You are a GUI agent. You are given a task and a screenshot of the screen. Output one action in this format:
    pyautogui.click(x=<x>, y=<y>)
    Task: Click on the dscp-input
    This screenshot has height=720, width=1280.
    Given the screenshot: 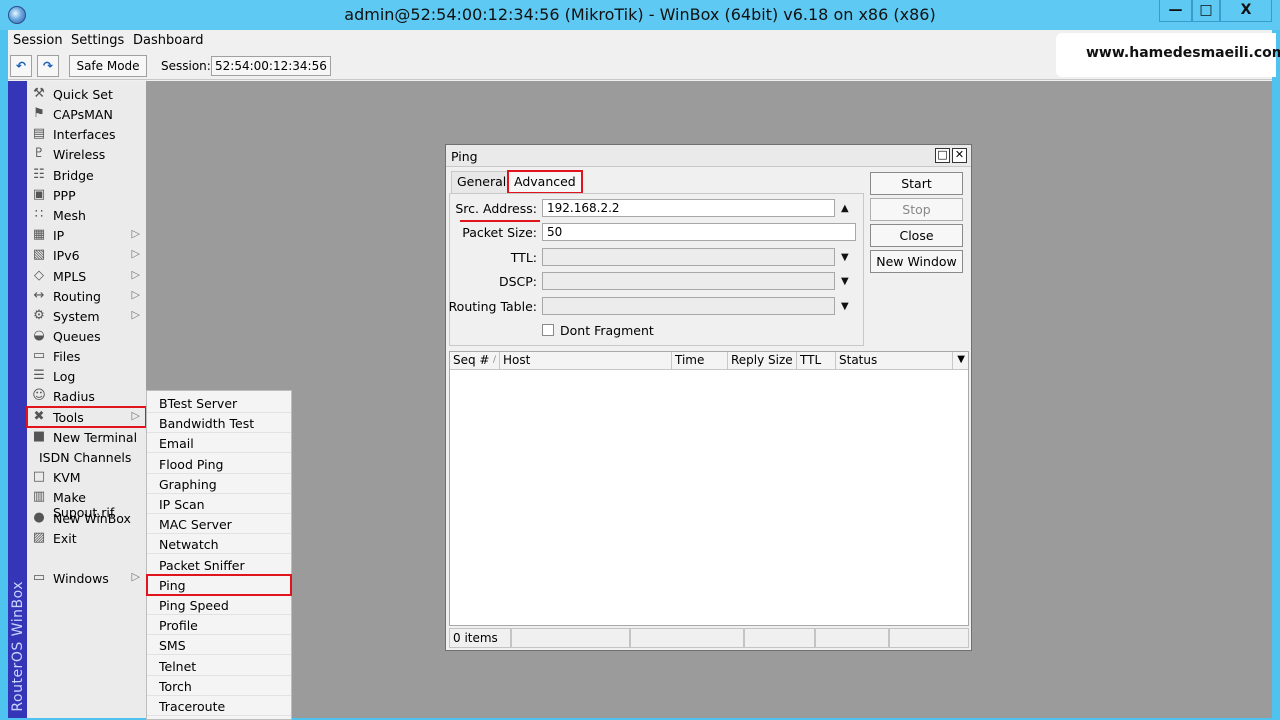 What is the action you would take?
    pyautogui.click(x=688, y=281)
    